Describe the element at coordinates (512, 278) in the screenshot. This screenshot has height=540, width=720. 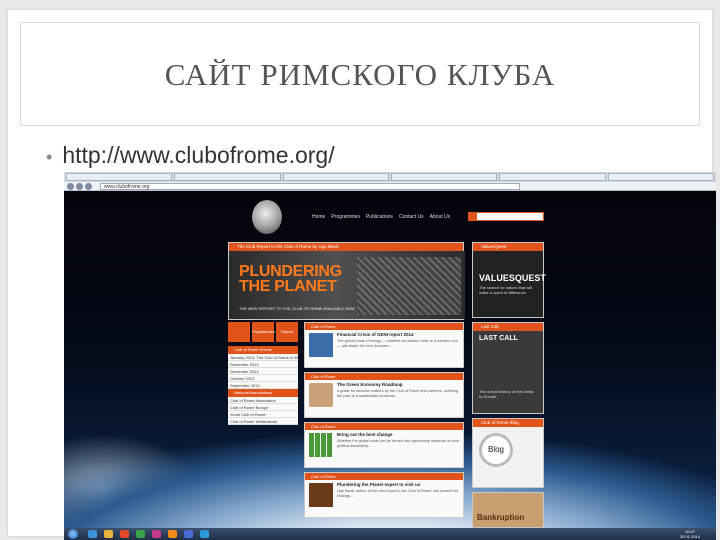
I see `valuesquest-title: VALUESQUEST` at that location.